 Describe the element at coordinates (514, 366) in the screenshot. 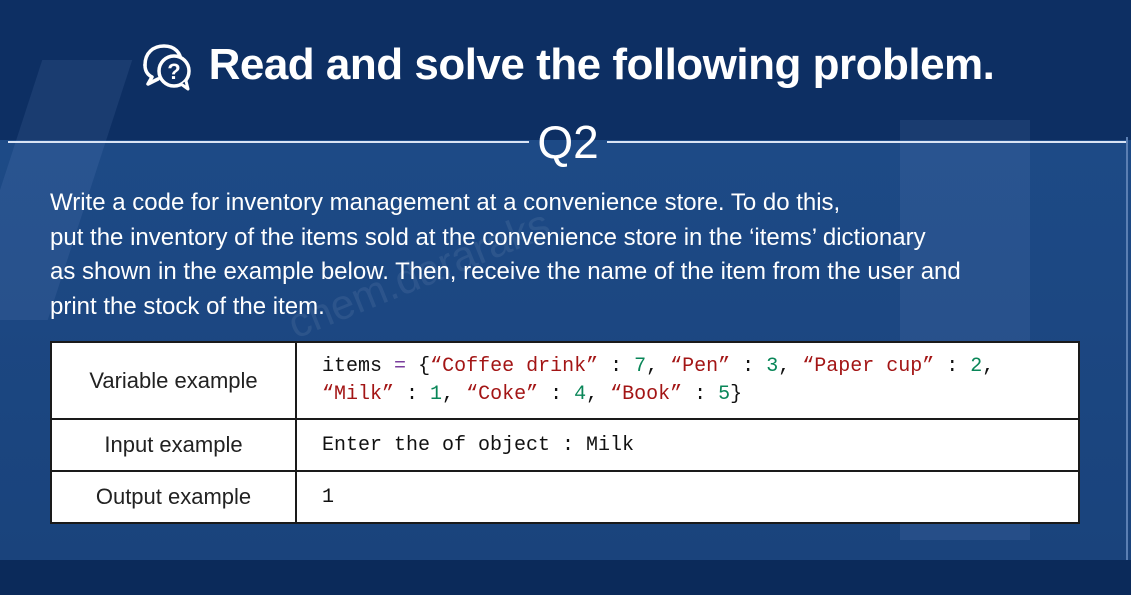

I see `code-key: “Coffee drink”` at that location.